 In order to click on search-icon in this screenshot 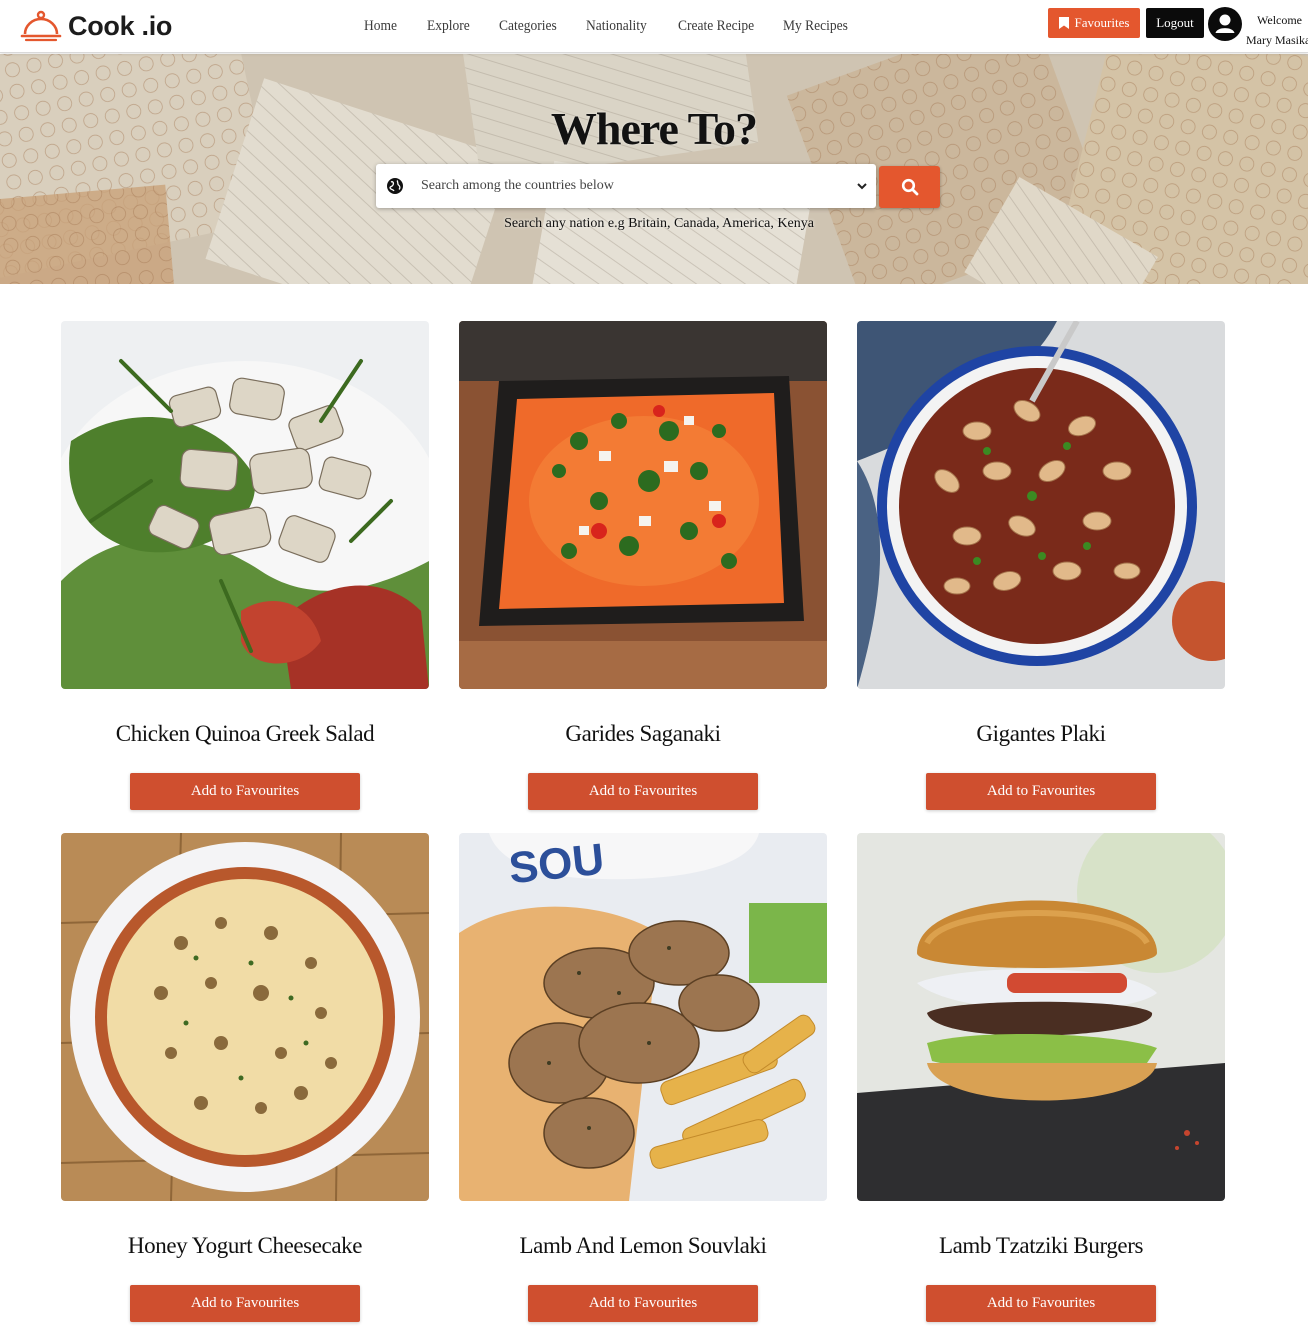, I will do `click(909, 187)`.